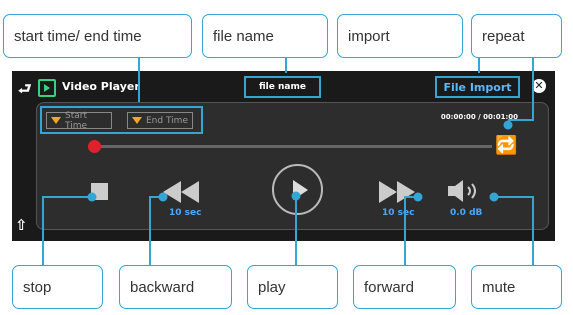 Image resolution: width=573 pixels, height=315 pixels. What do you see at coordinates (293, 146) in the screenshot?
I see `seek-bar` at bounding box center [293, 146].